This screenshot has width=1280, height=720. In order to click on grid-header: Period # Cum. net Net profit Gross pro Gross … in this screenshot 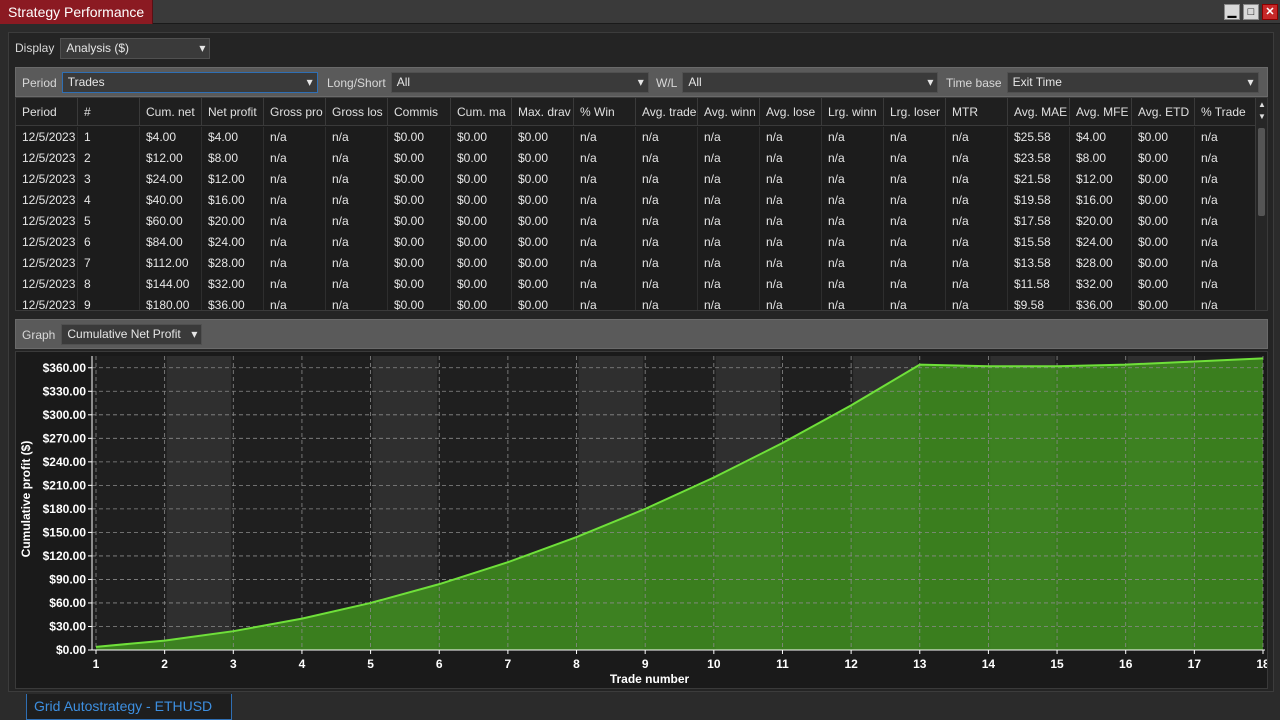, I will do `click(636, 112)`.